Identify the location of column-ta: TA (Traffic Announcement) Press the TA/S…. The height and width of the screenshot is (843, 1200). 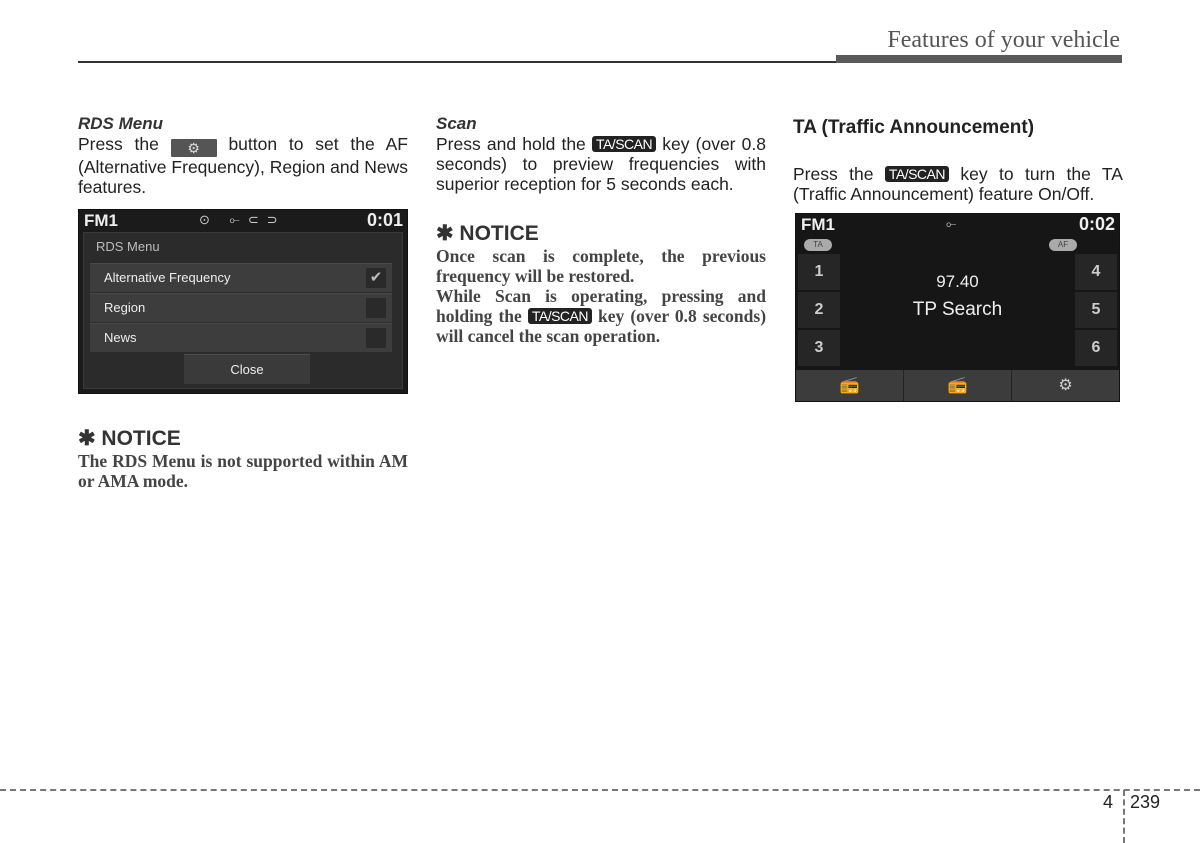
(958, 160).